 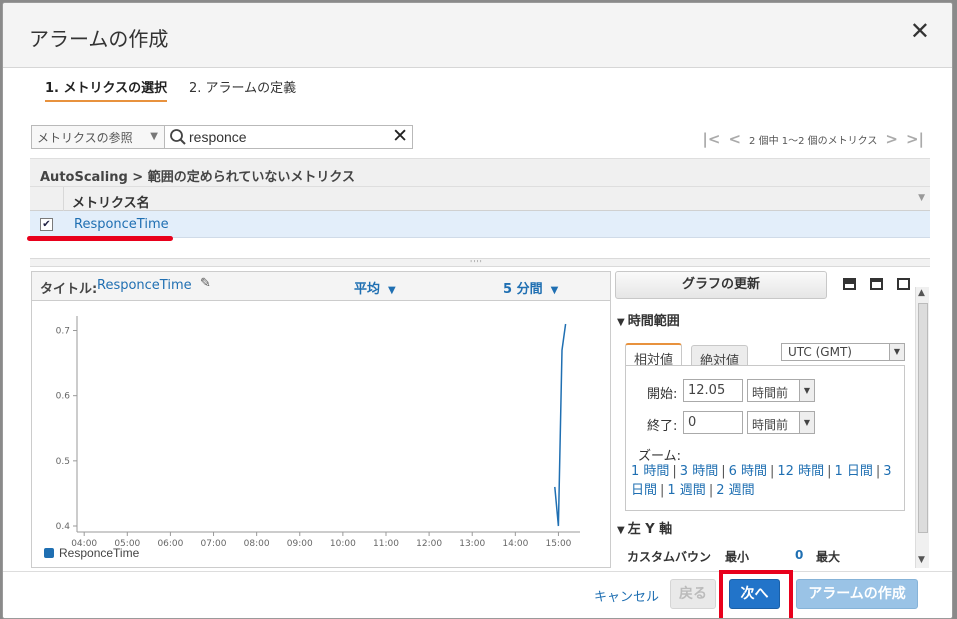 What do you see at coordinates (63, 332) in the screenshot?
I see `y-tick-label: 0.7` at bounding box center [63, 332].